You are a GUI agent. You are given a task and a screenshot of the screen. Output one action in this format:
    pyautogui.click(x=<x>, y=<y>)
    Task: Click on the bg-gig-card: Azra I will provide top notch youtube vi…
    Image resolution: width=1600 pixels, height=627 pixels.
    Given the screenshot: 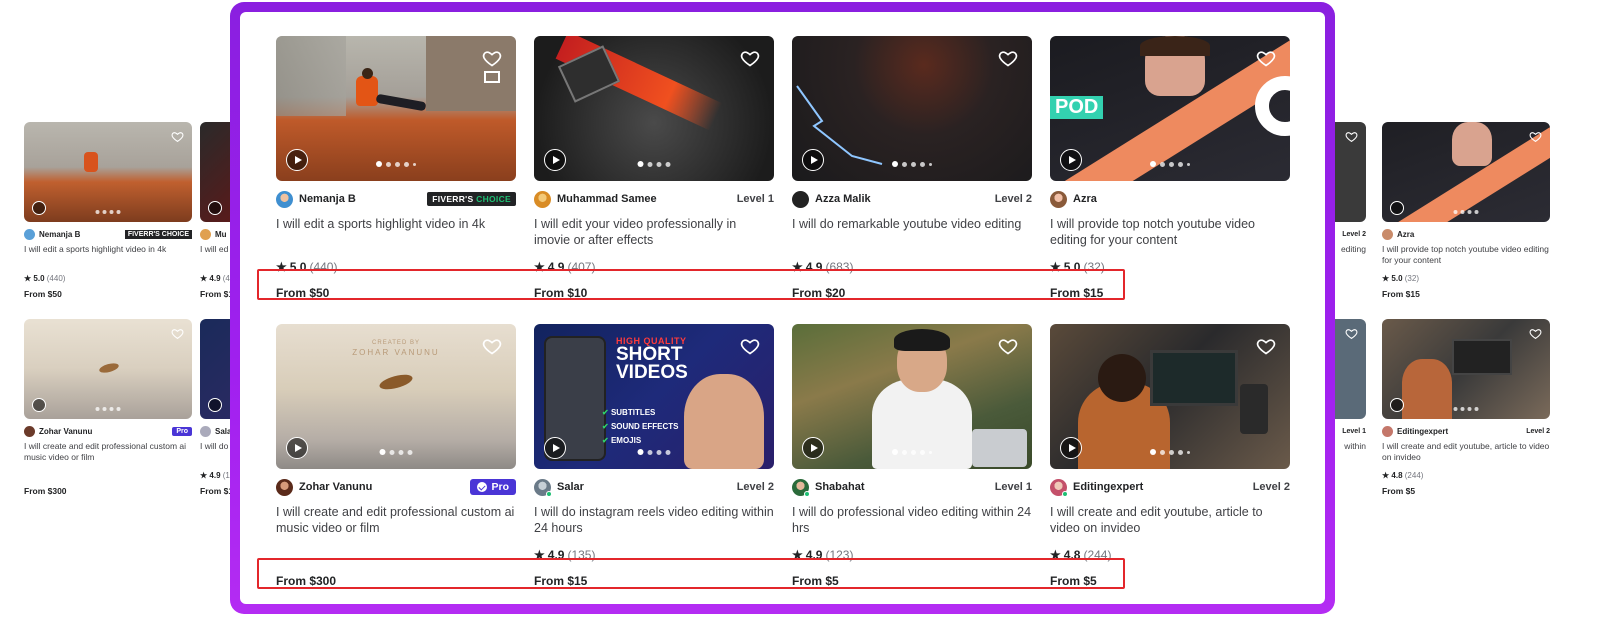 What is the action you would take?
    pyautogui.click(x=1466, y=210)
    